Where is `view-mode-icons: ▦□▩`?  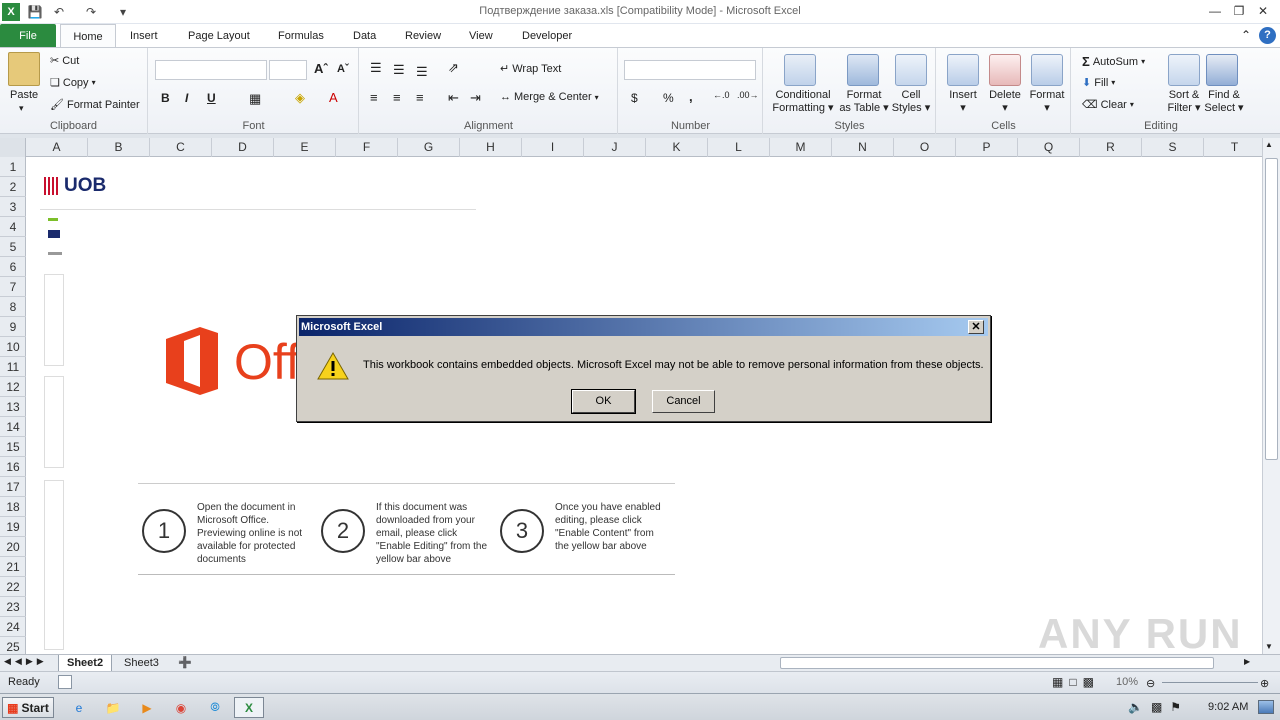
view-mode-icons: ▦□▩ is located at coordinates (1076, 682).